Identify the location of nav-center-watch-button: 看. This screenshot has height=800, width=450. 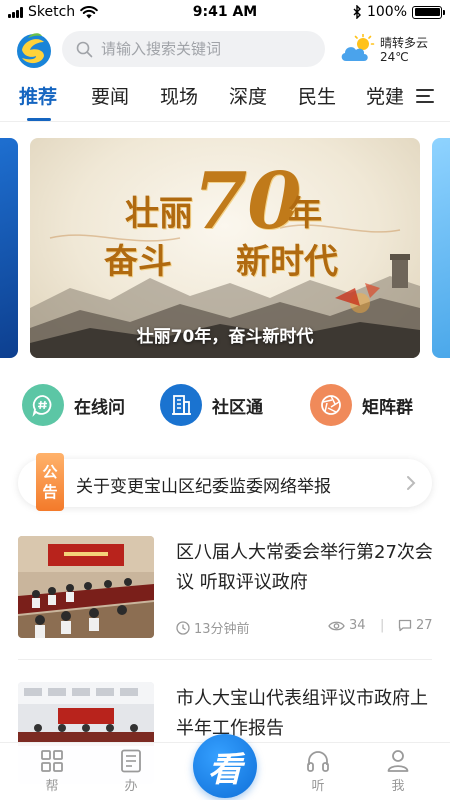
(225, 766).